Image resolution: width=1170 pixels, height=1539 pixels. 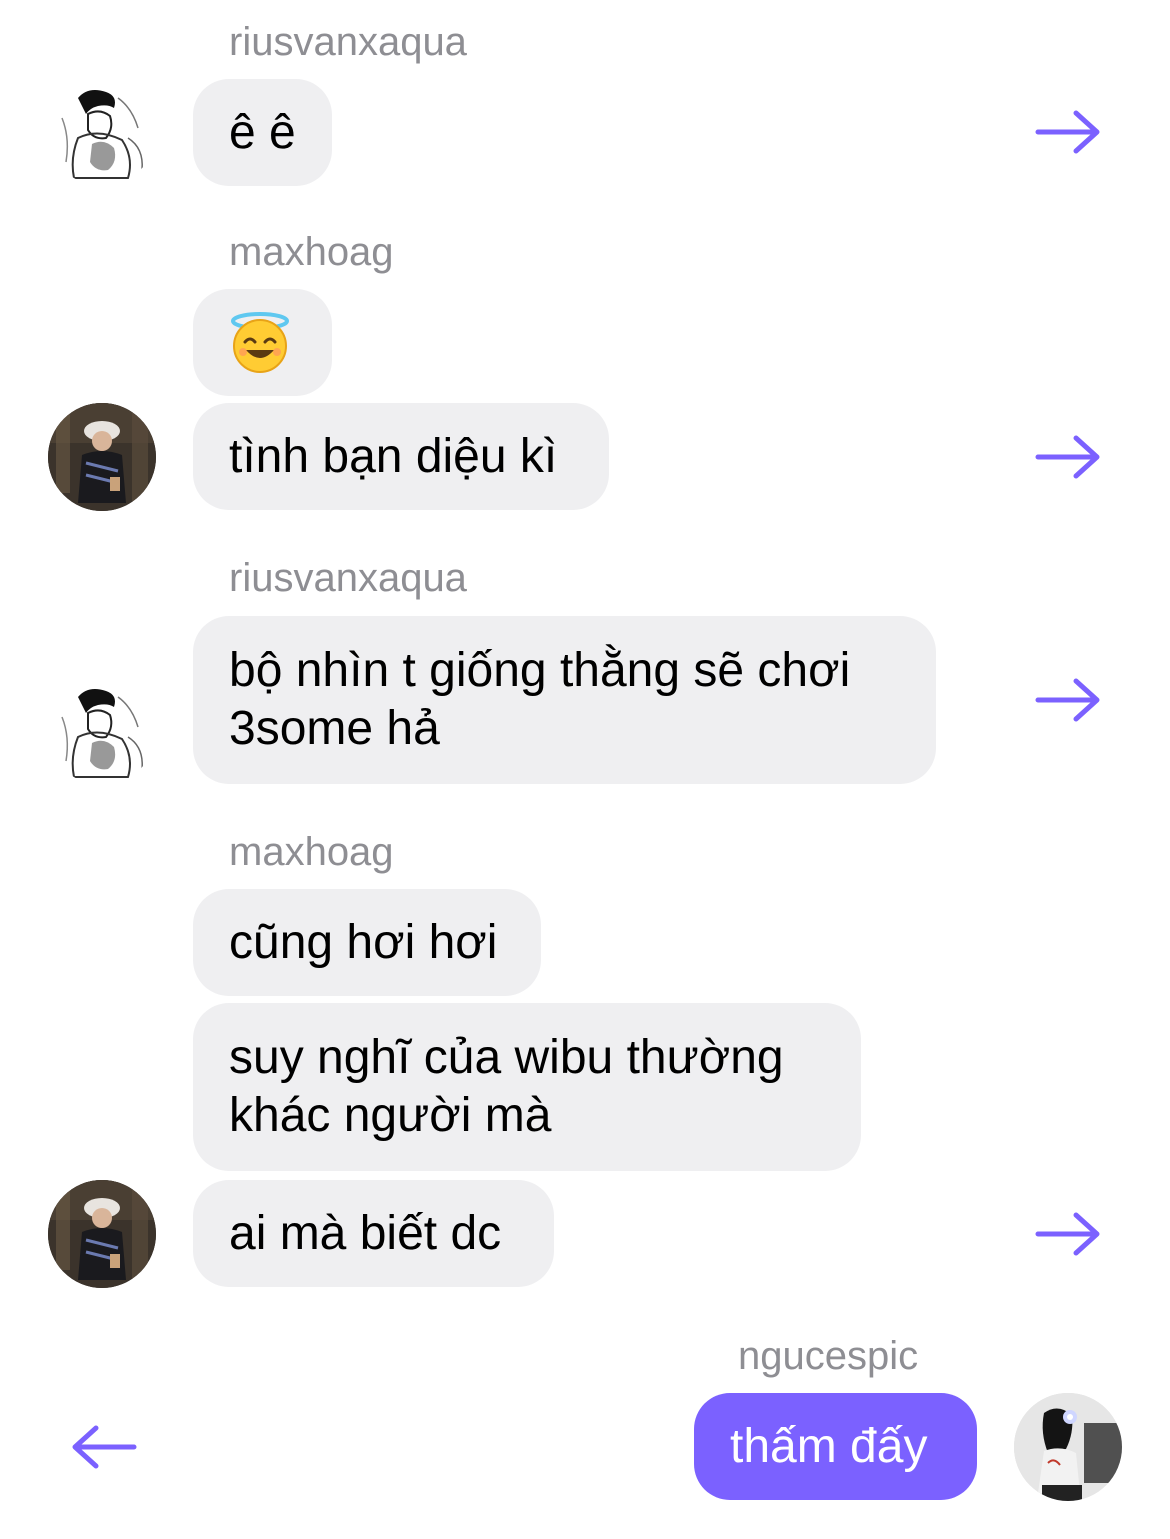 What do you see at coordinates (363, 942) in the screenshot?
I see `message-text: cũng hơi hơi` at bounding box center [363, 942].